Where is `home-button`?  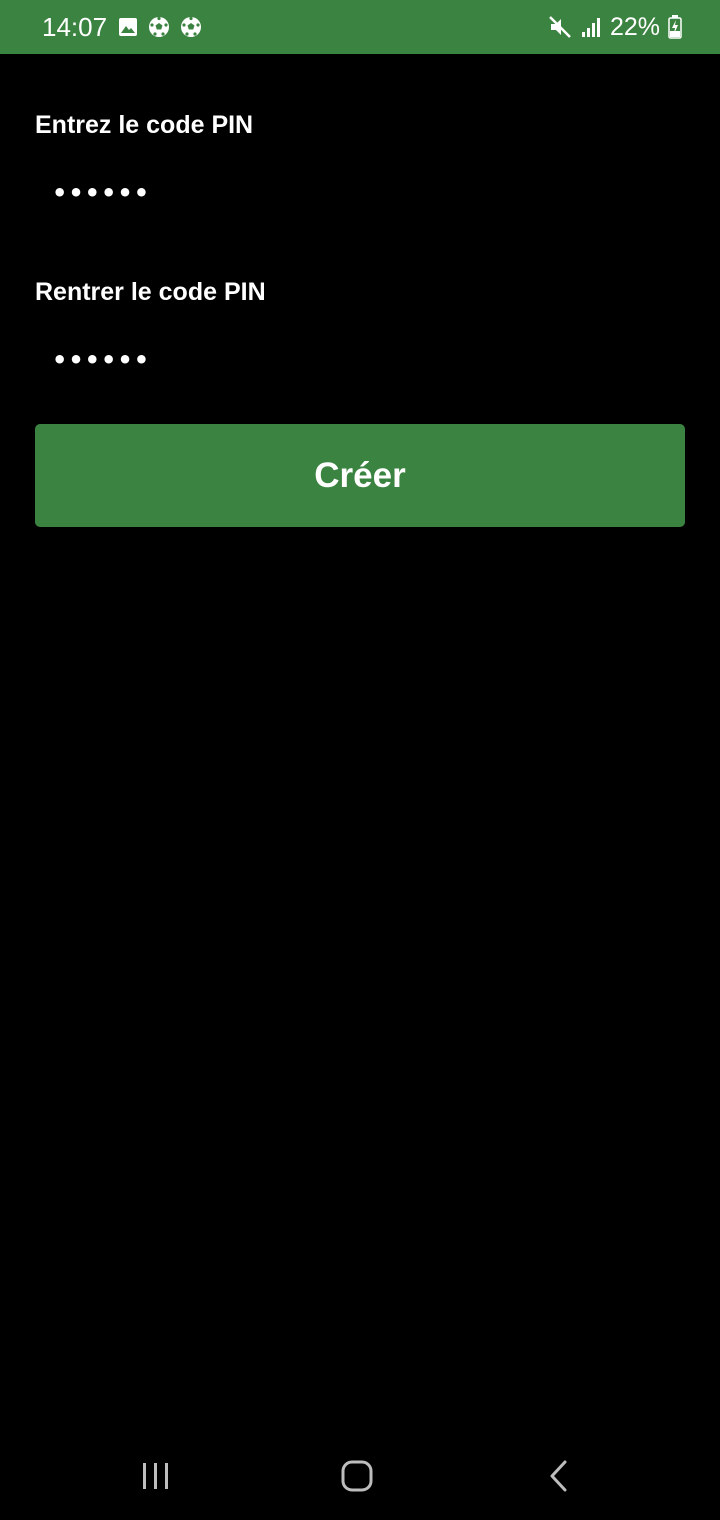
home-button is located at coordinates (357, 1478).